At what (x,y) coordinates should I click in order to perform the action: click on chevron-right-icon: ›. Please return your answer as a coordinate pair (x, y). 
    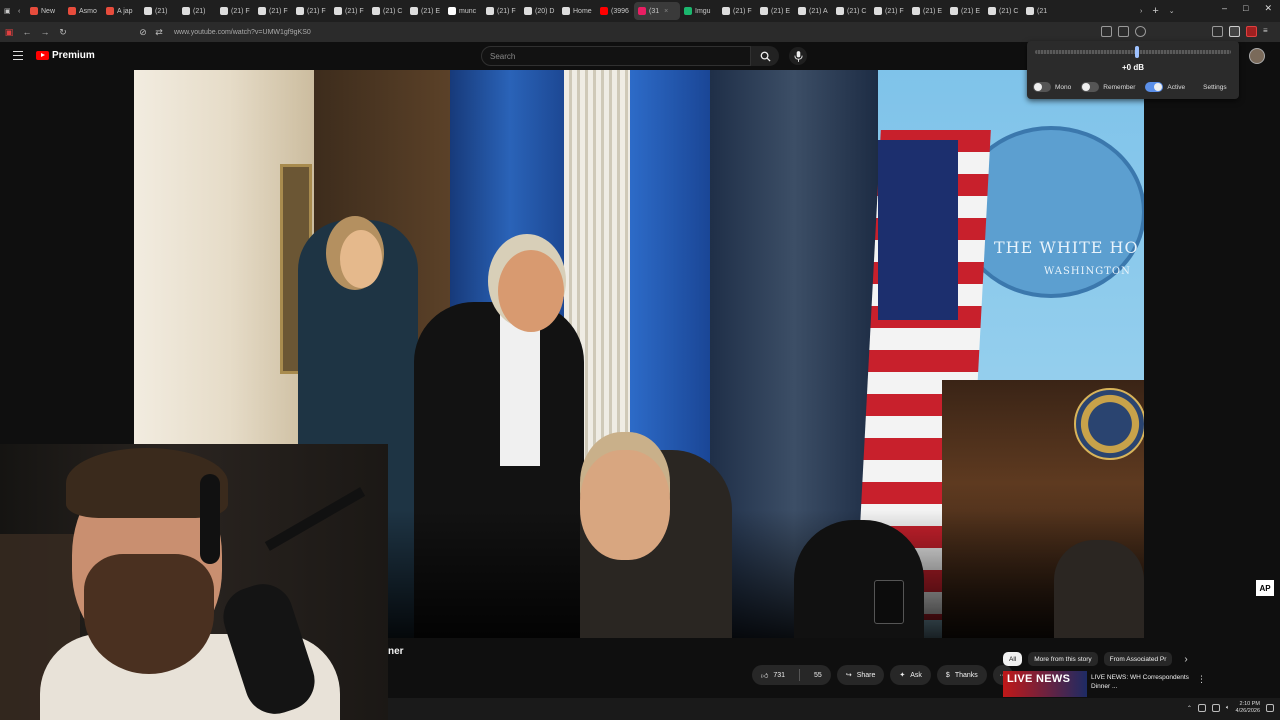
    Looking at the image, I should click on (1185, 659).